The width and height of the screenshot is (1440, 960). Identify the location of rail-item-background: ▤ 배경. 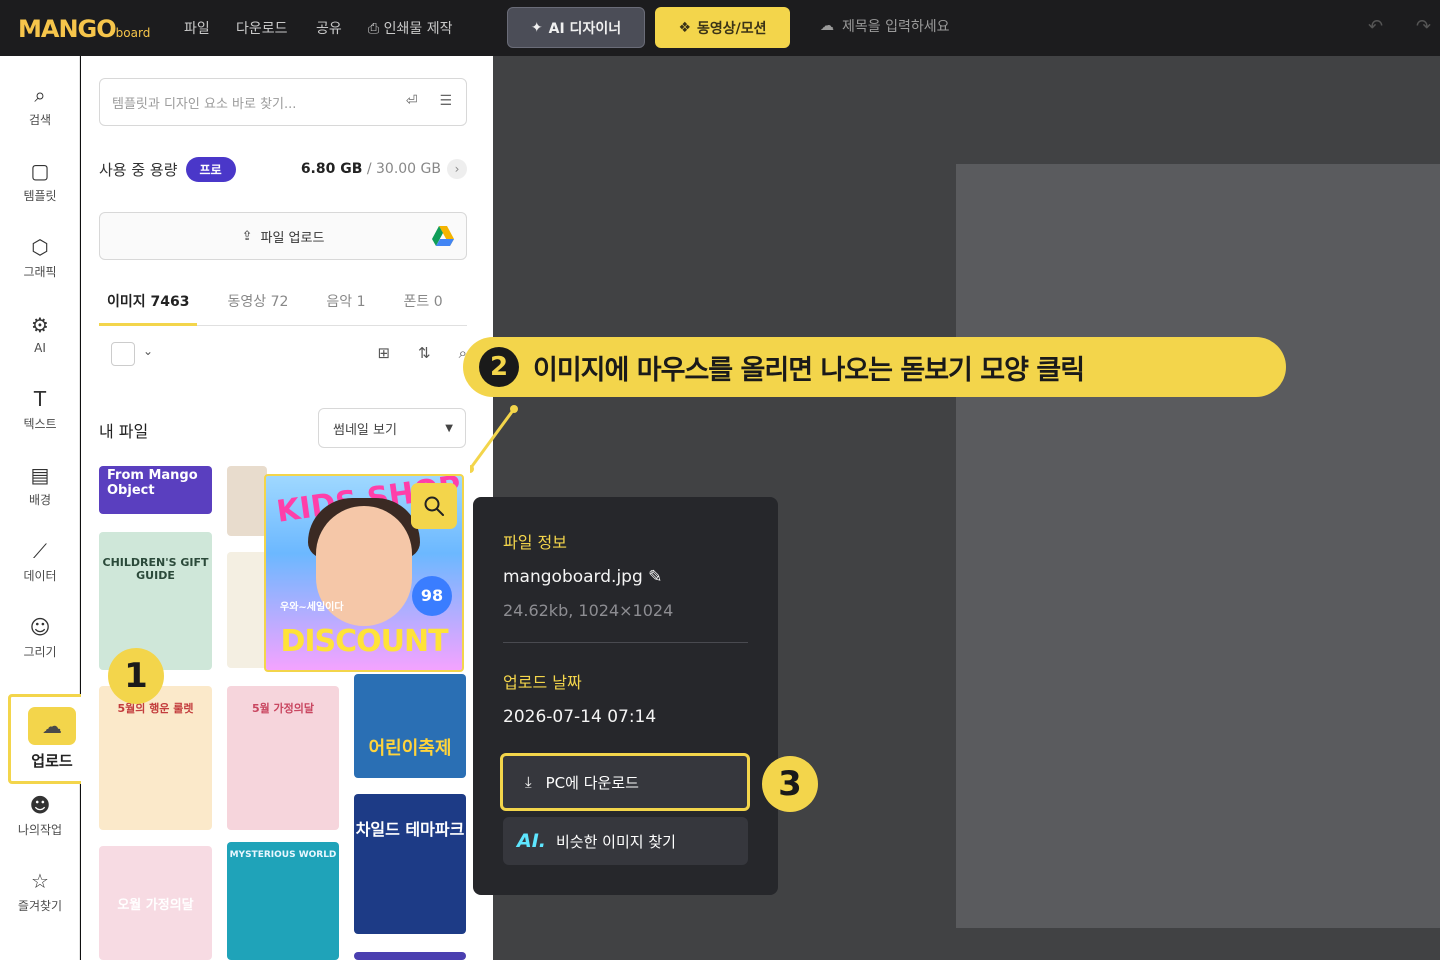
(40, 486).